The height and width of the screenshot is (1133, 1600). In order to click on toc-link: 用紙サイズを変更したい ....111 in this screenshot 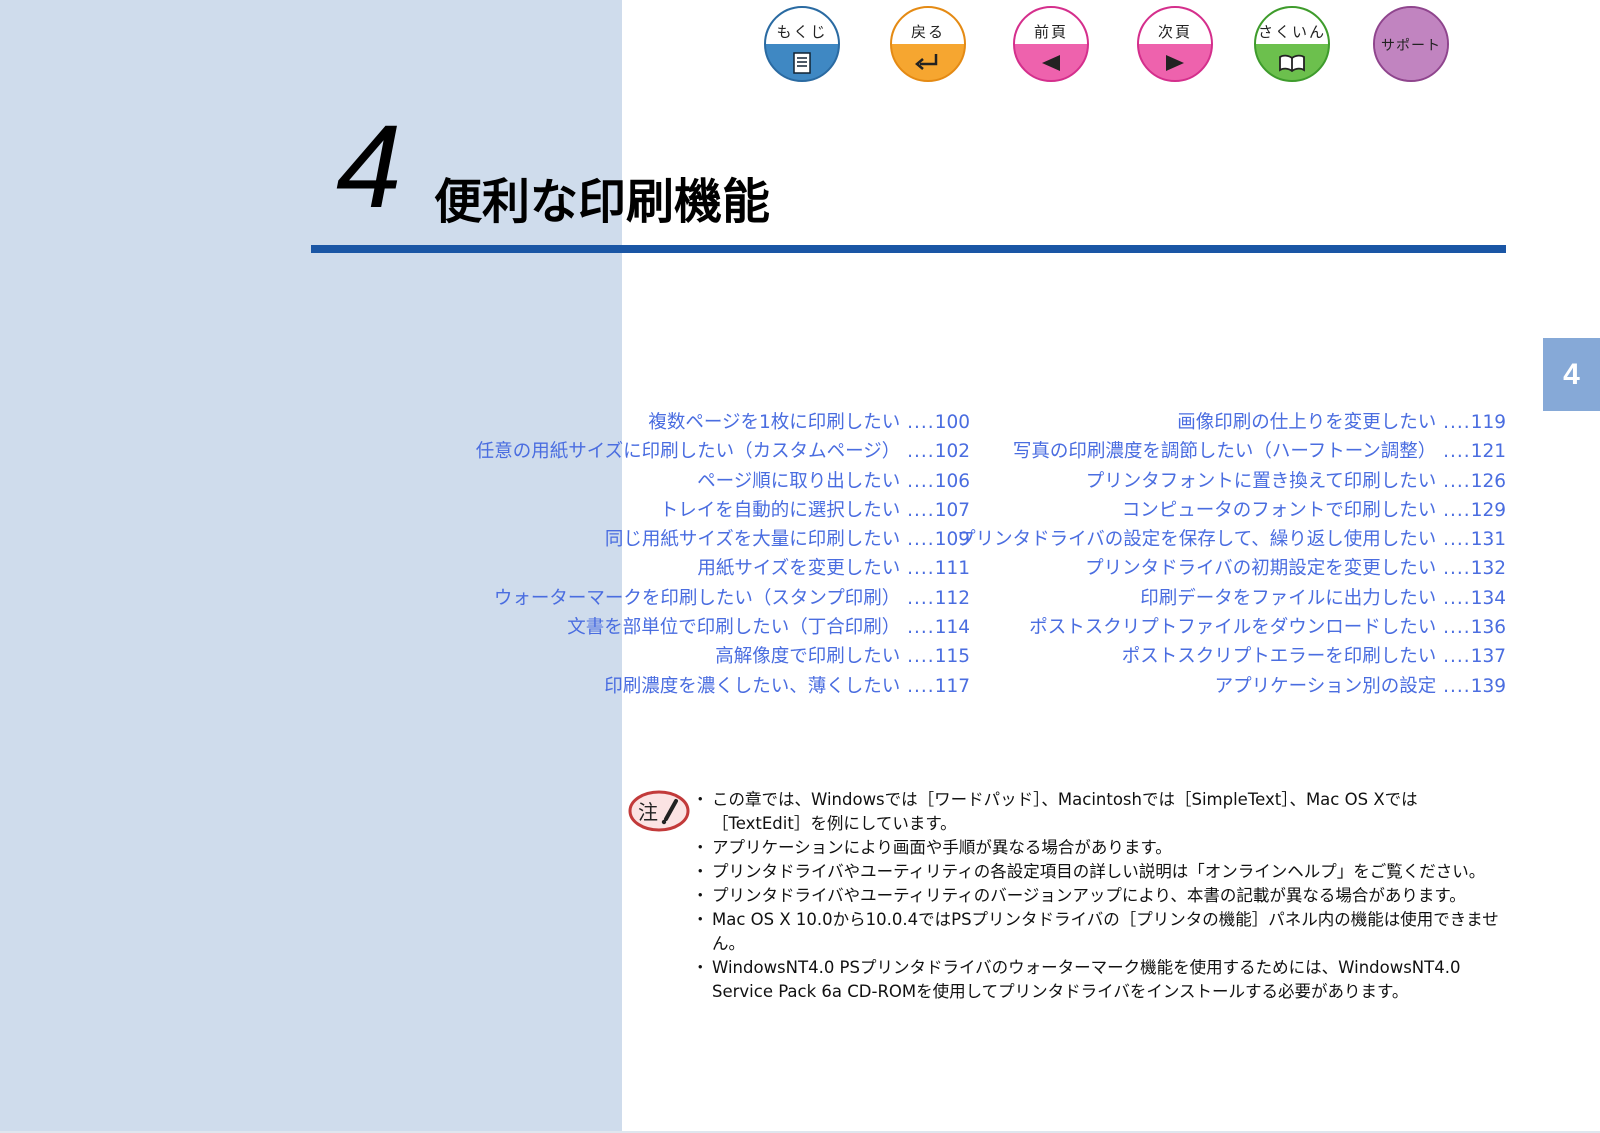, I will do `click(723, 568)`.